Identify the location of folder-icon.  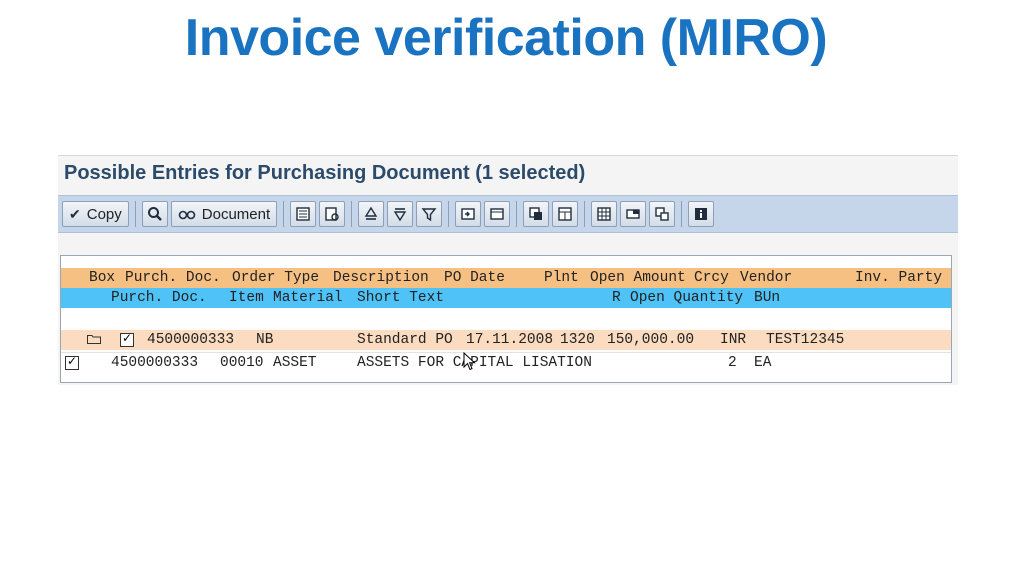
(94, 339).